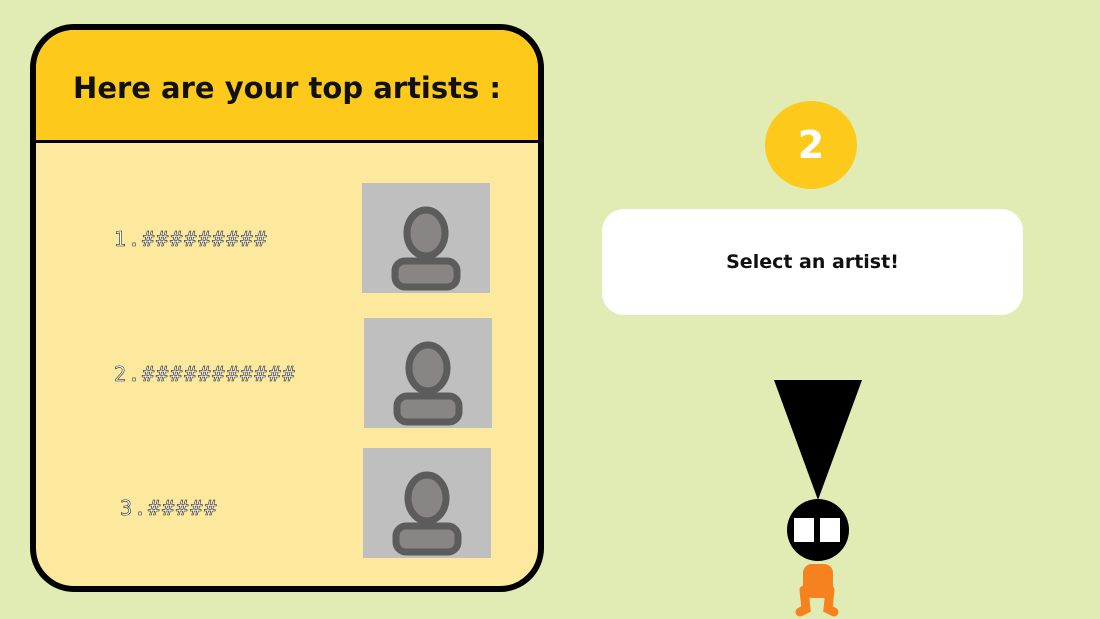 This screenshot has height=619, width=1100. I want to click on artist-row-1: 1.#########, so click(287, 239).